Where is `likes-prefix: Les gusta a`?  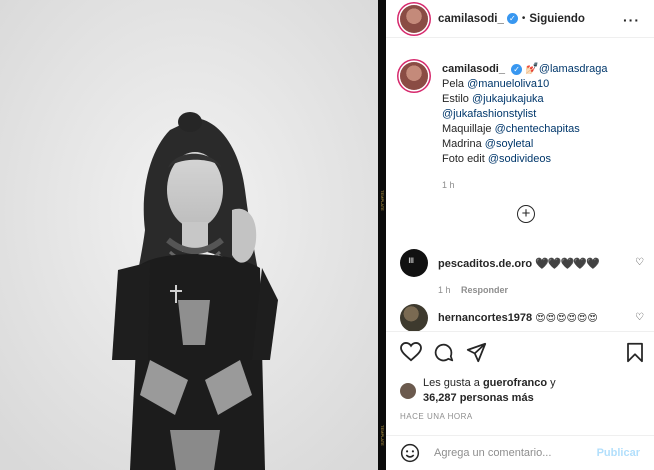 likes-prefix: Les gusta a is located at coordinates (453, 383).